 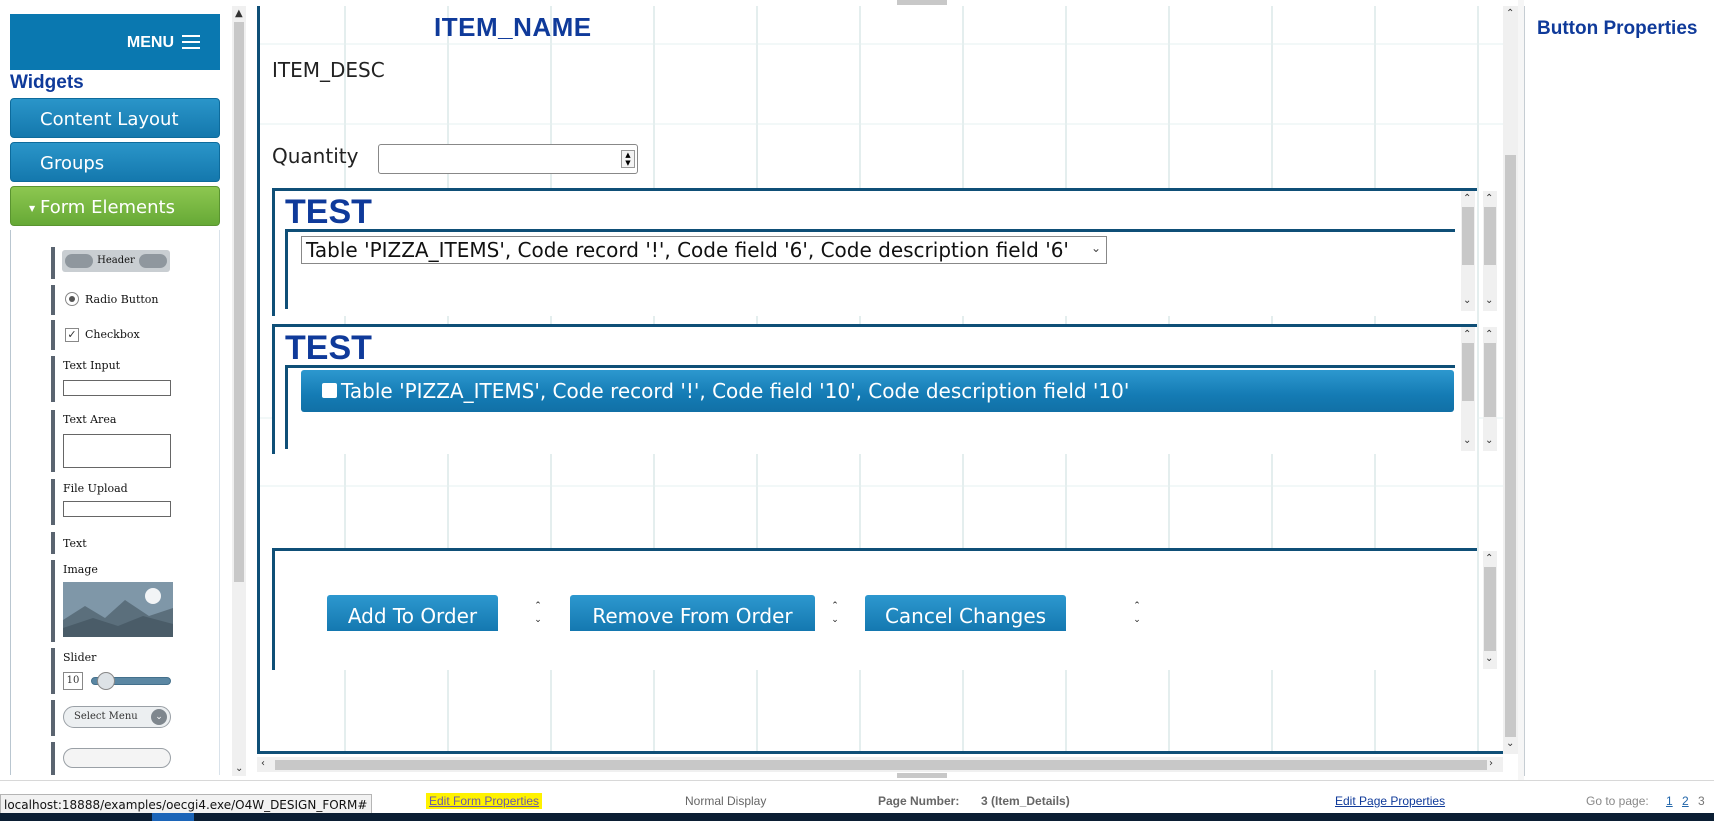 I want to click on scroll-left-icon: ‹, so click(x=263, y=763).